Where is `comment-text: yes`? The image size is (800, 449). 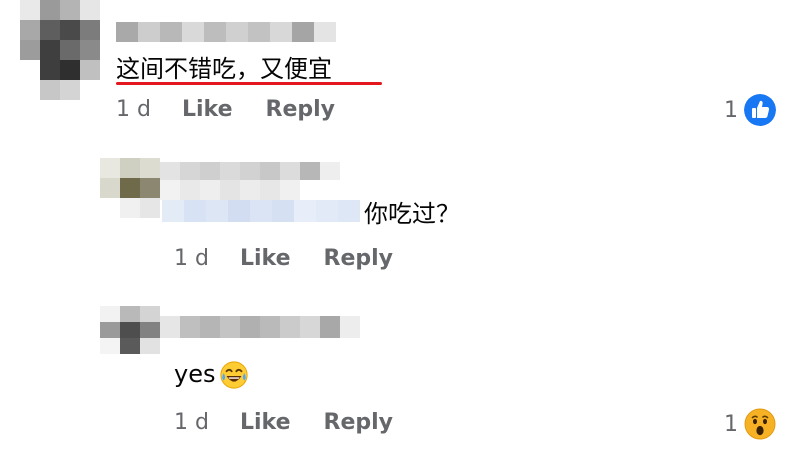
comment-text: yes is located at coordinates (211, 374).